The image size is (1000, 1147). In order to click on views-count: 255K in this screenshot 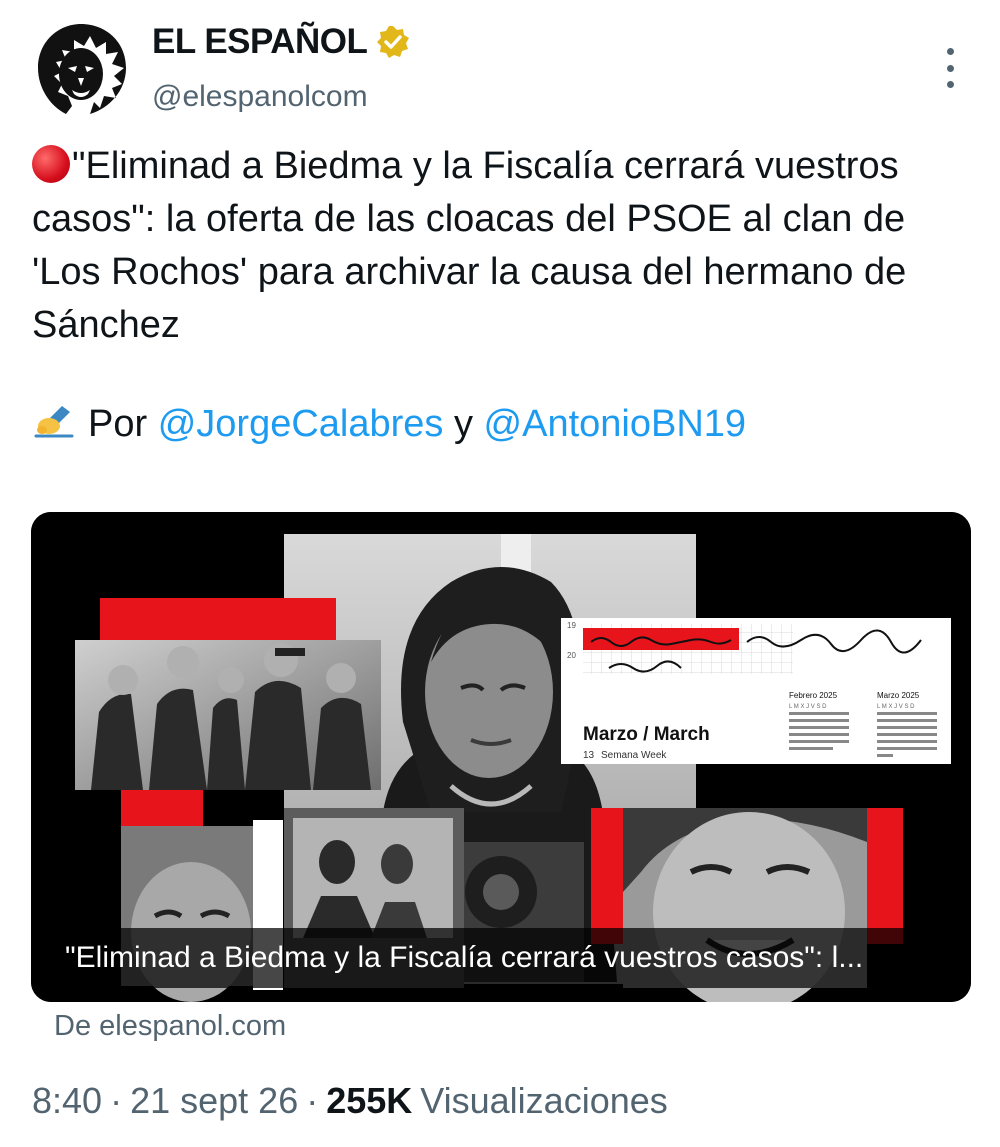, I will do `click(369, 1101)`.